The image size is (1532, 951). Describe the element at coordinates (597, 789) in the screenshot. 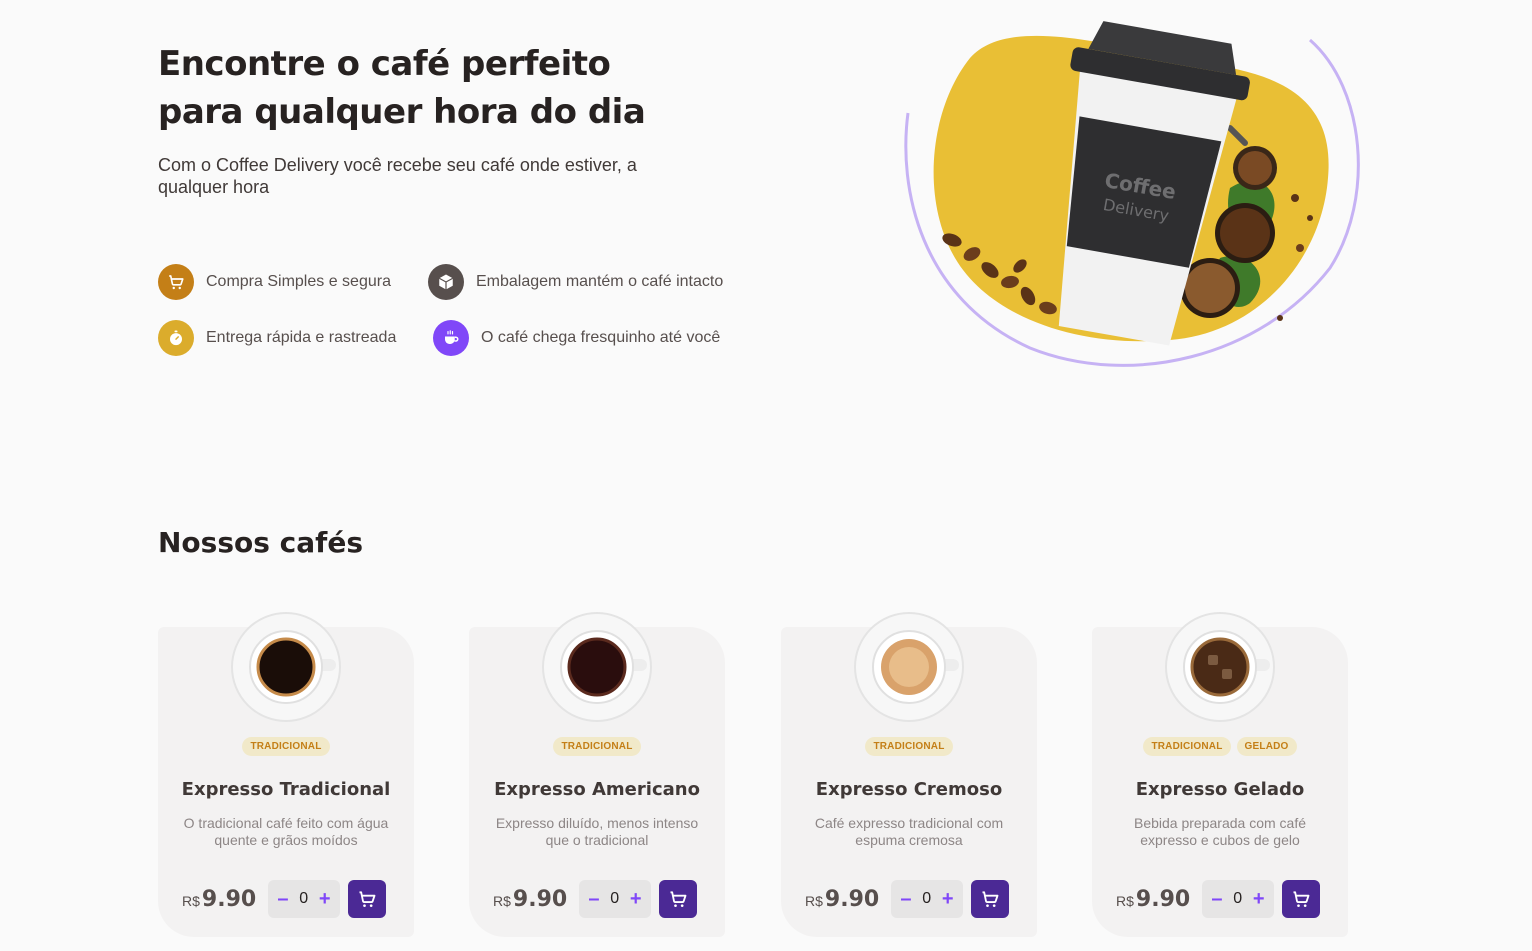

I see `coffee-name: Expresso Americano` at that location.